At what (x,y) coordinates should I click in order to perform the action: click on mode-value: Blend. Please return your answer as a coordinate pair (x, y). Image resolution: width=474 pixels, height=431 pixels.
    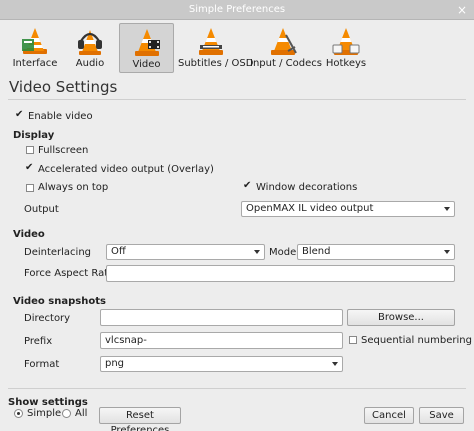
    Looking at the image, I should click on (316, 251).